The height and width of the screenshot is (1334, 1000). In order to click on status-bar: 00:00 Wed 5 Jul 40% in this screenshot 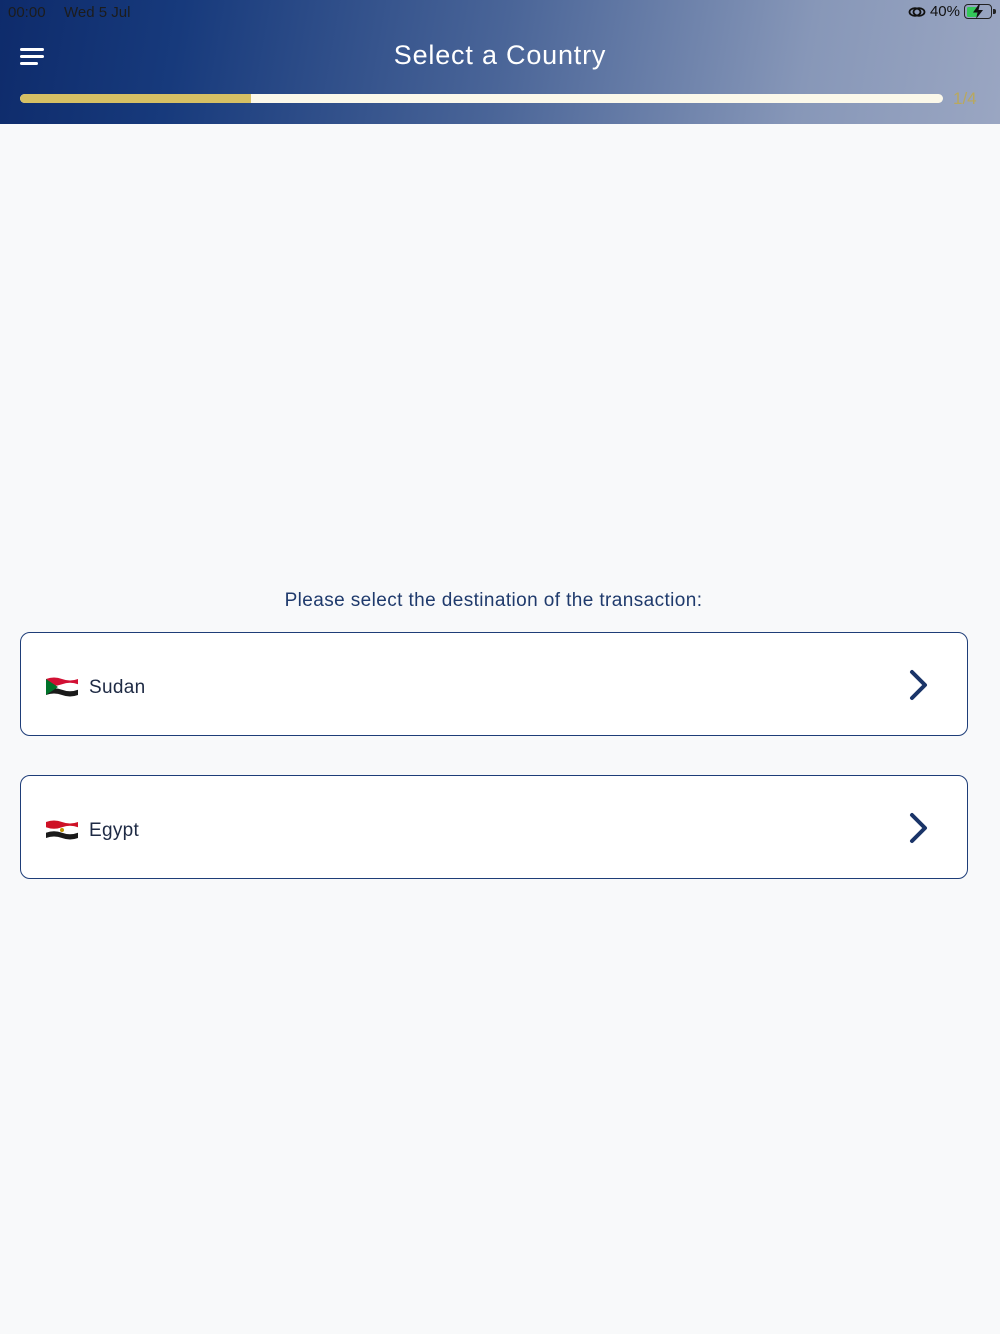, I will do `click(500, 13)`.